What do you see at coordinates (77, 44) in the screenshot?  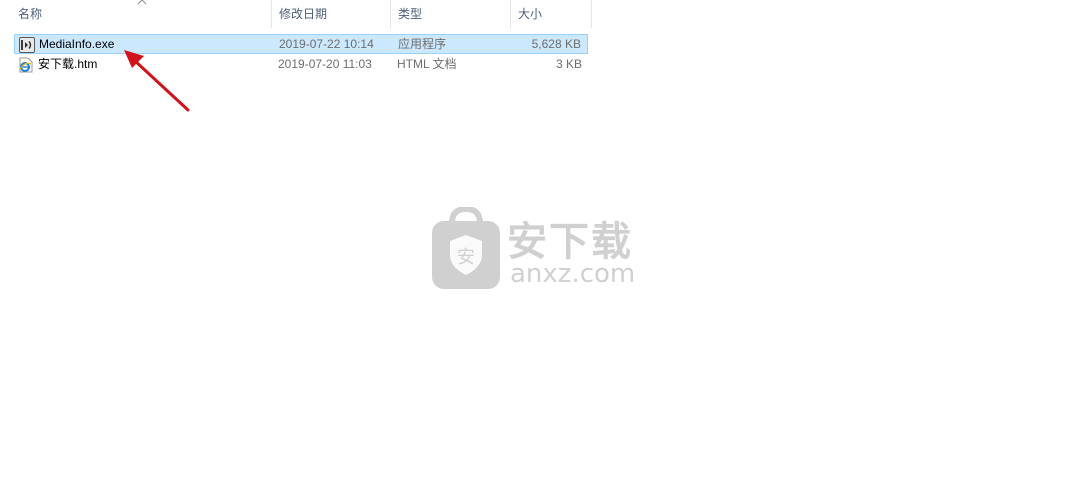 I see `file-name: MediaInfo.exe` at bounding box center [77, 44].